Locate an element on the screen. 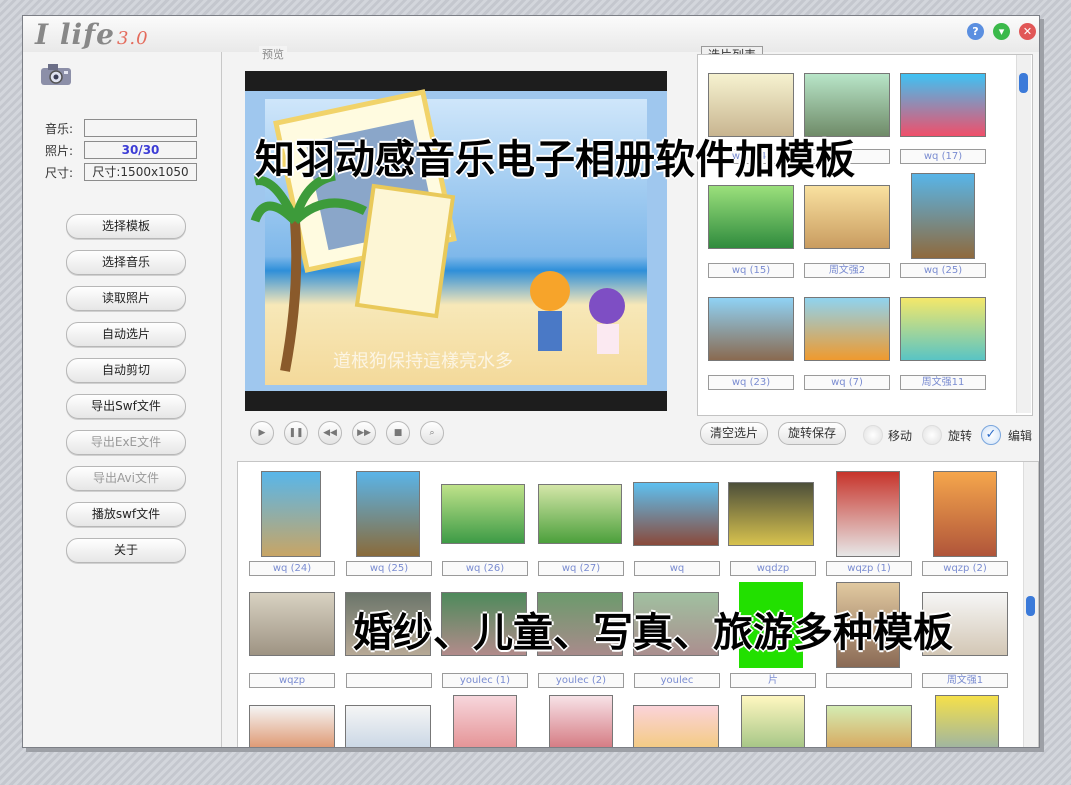 Image resolution: width=1071 pixels, height=785 pixels. library-caption: youlec is located at coordinates (677, 680).